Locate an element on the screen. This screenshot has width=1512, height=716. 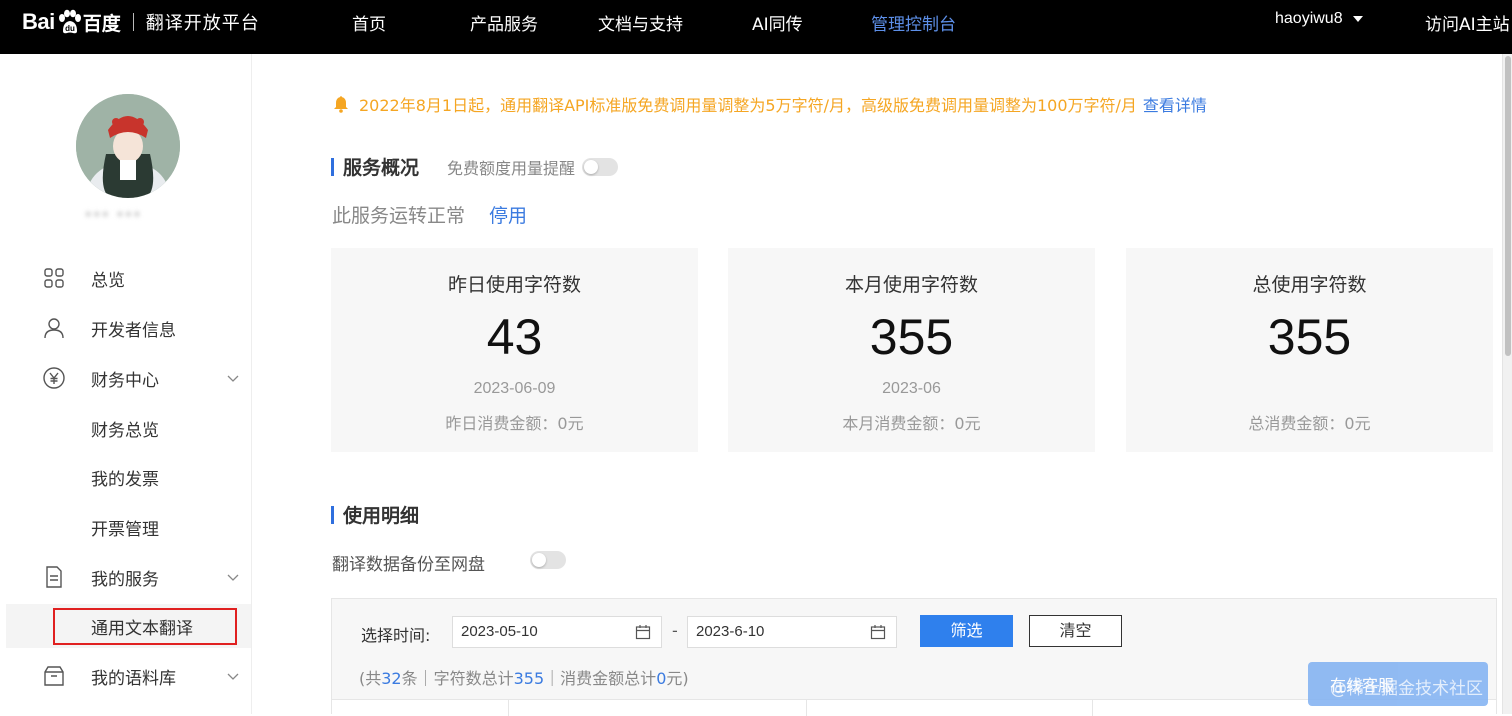
stat-card-yesterday: 昨日使用字符数 43 2023-06-09 昨日消费金额：0元 is located at coordinates (514, 350).